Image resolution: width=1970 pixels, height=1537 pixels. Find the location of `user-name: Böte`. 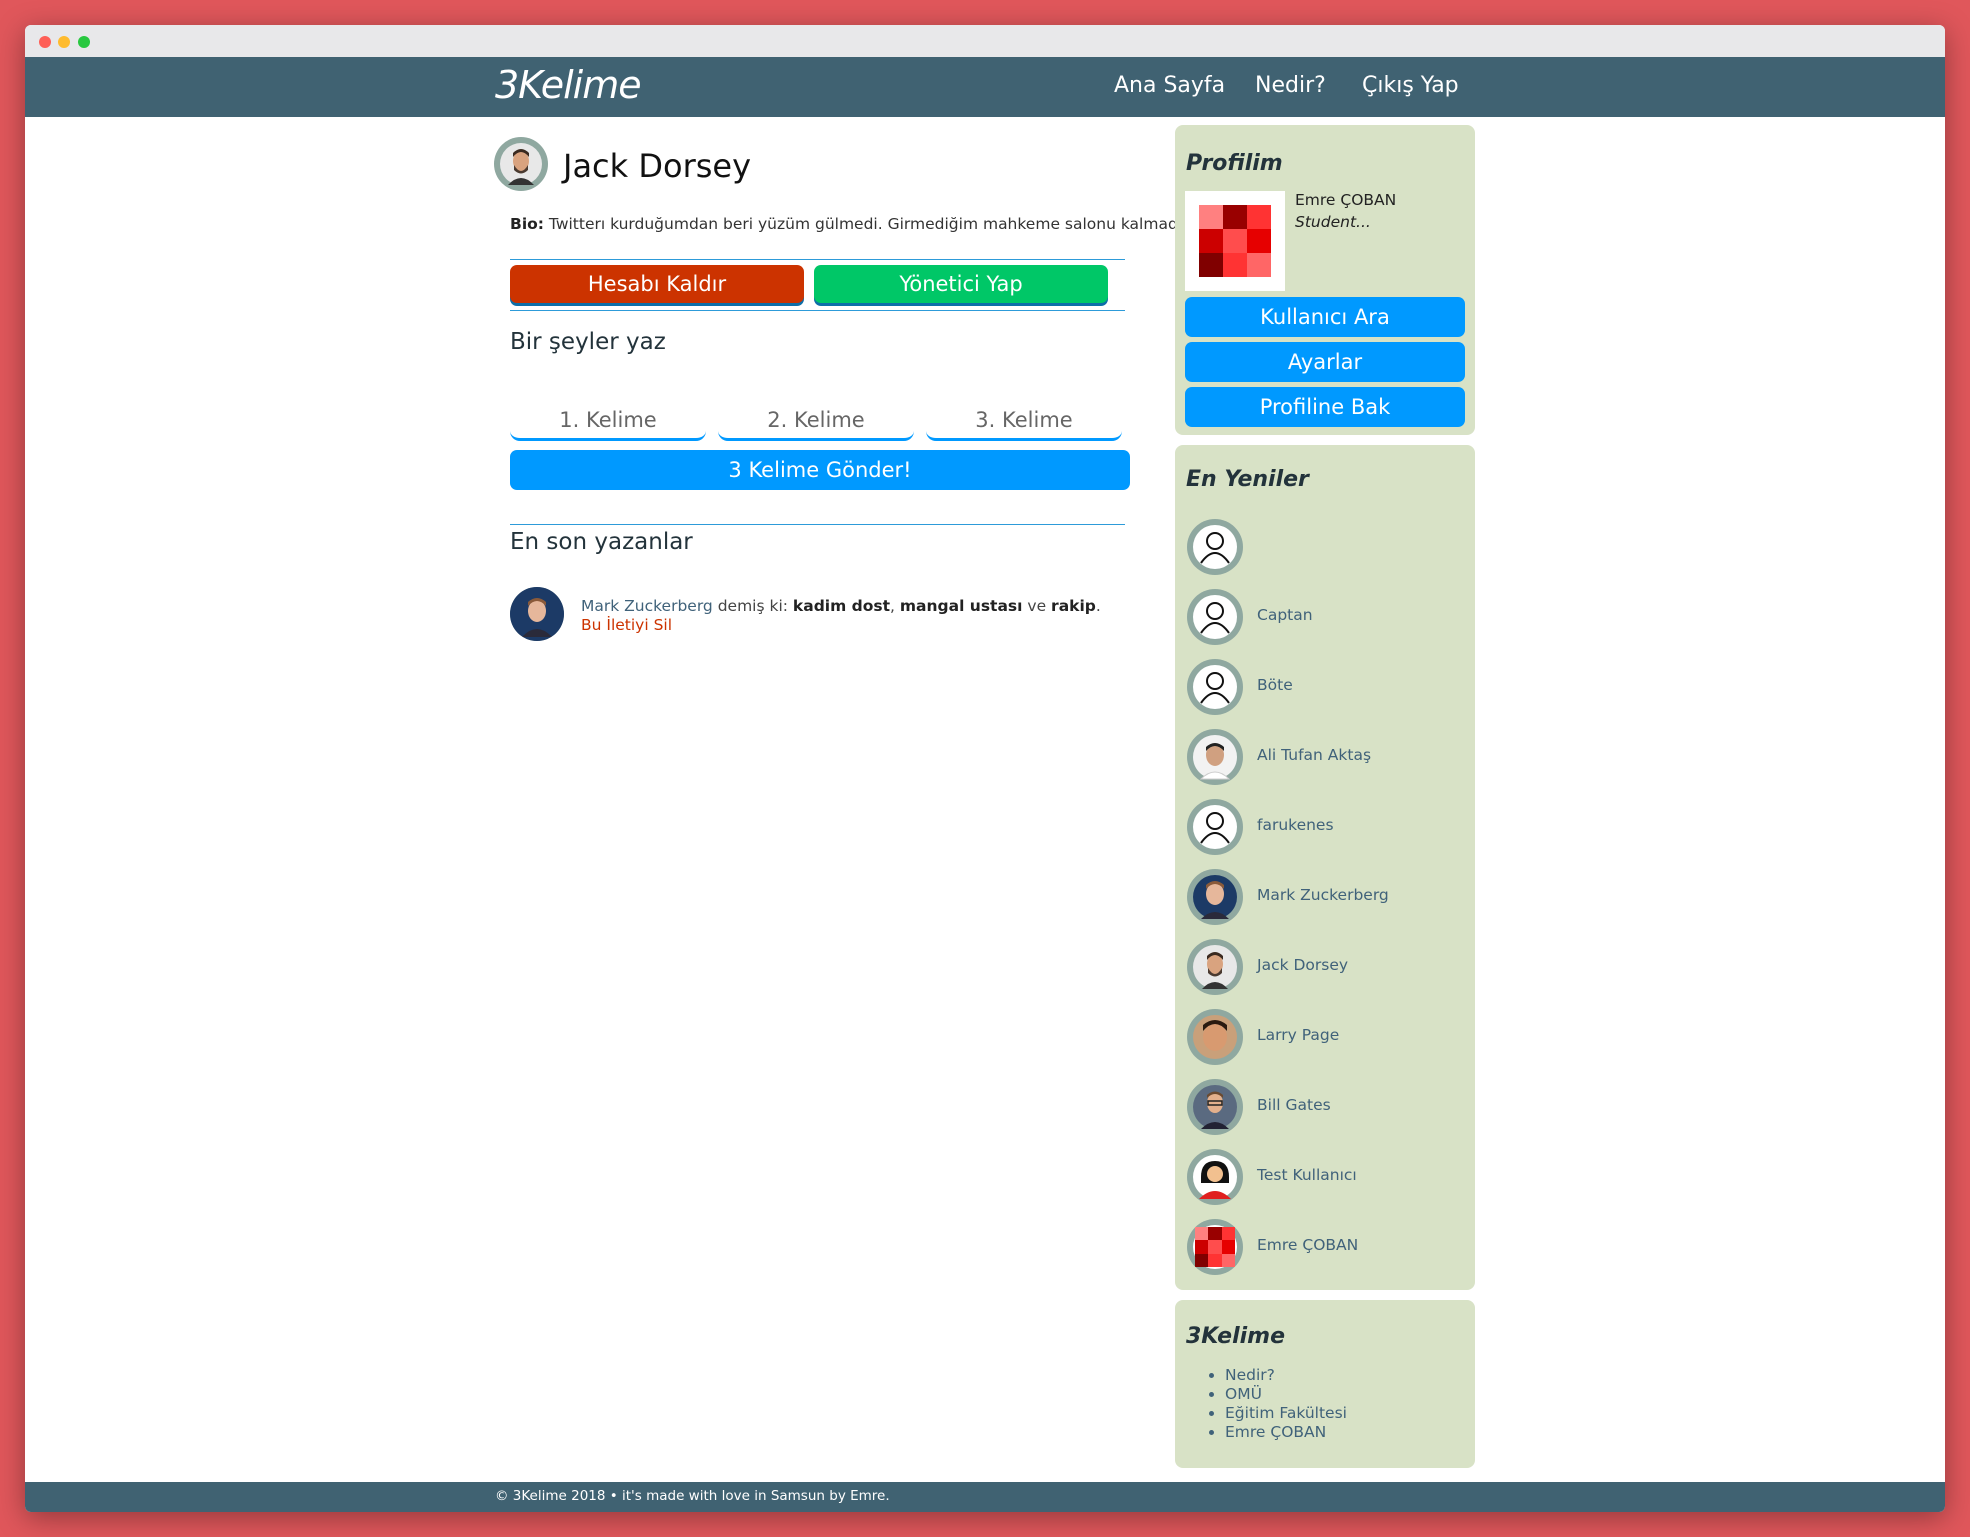

user-name: Böte is located at coordinates (1275, 685).